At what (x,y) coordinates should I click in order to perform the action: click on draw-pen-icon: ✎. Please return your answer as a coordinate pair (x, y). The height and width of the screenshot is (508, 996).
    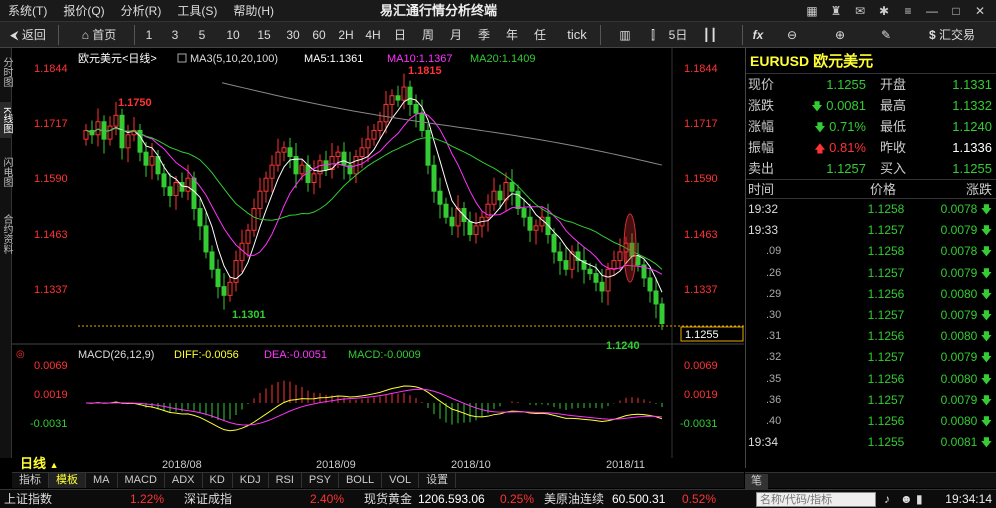
    Looking at the image, I should click on (886, 35).